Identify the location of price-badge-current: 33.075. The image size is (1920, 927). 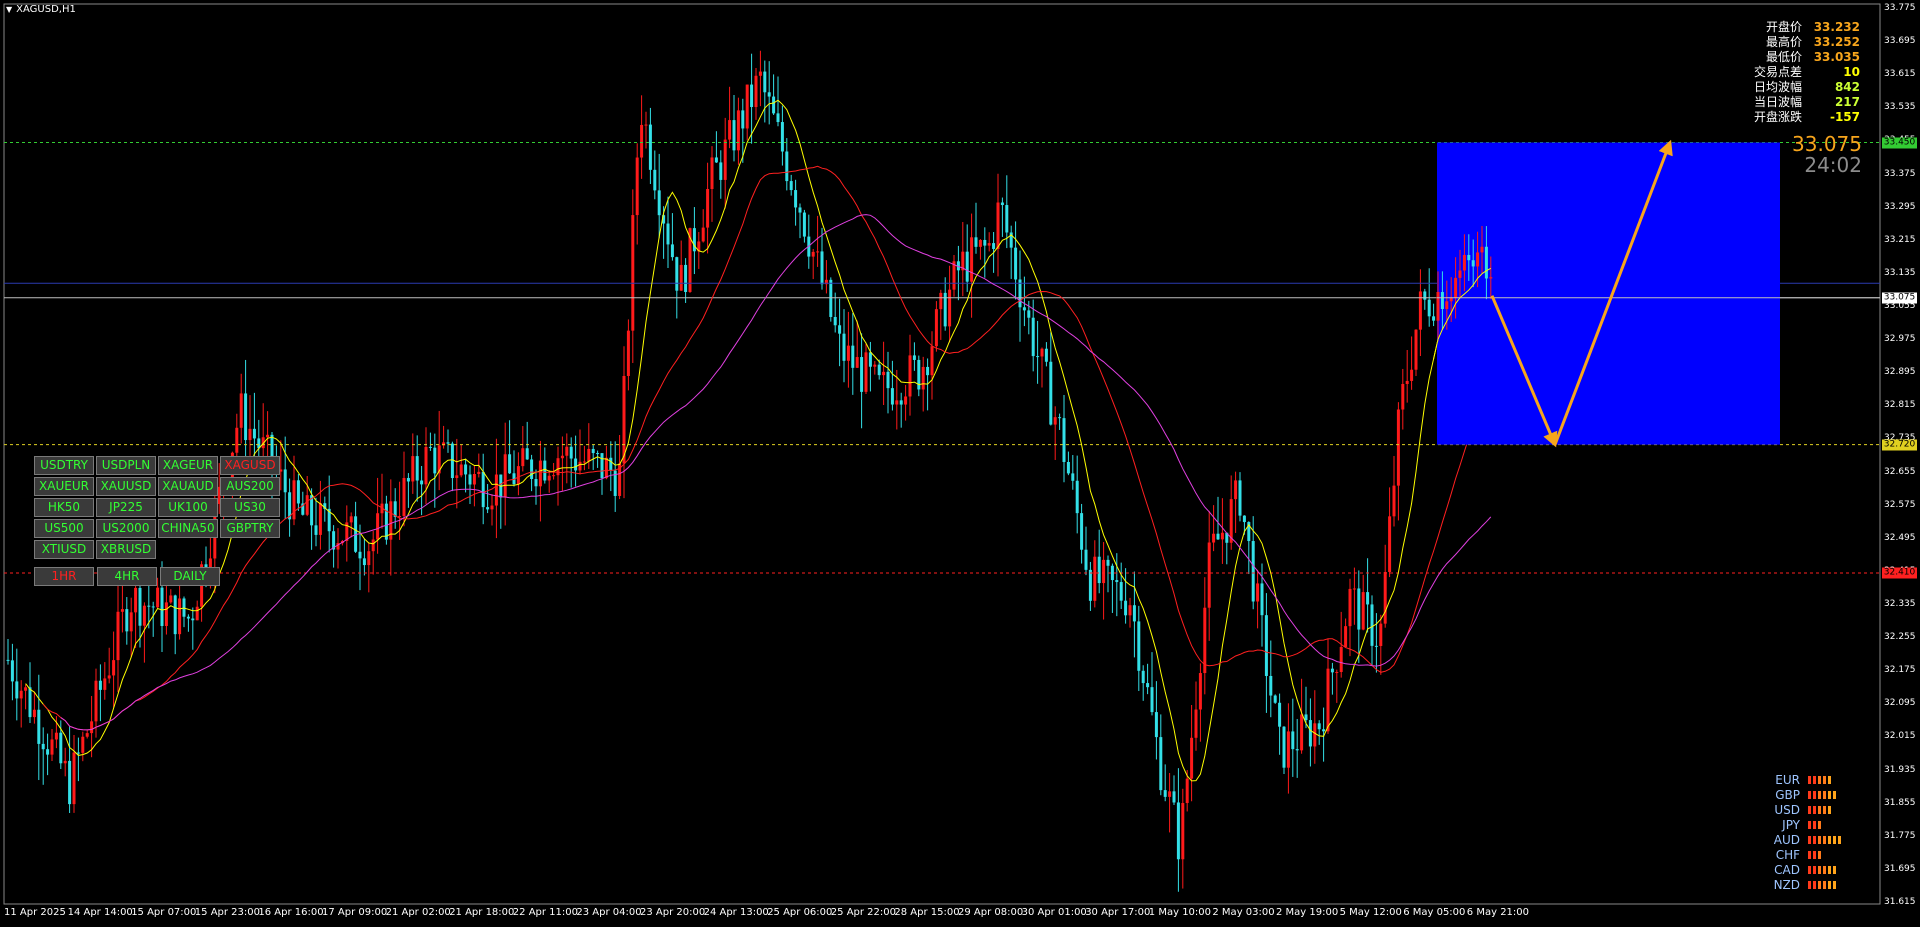
(1899, 298).